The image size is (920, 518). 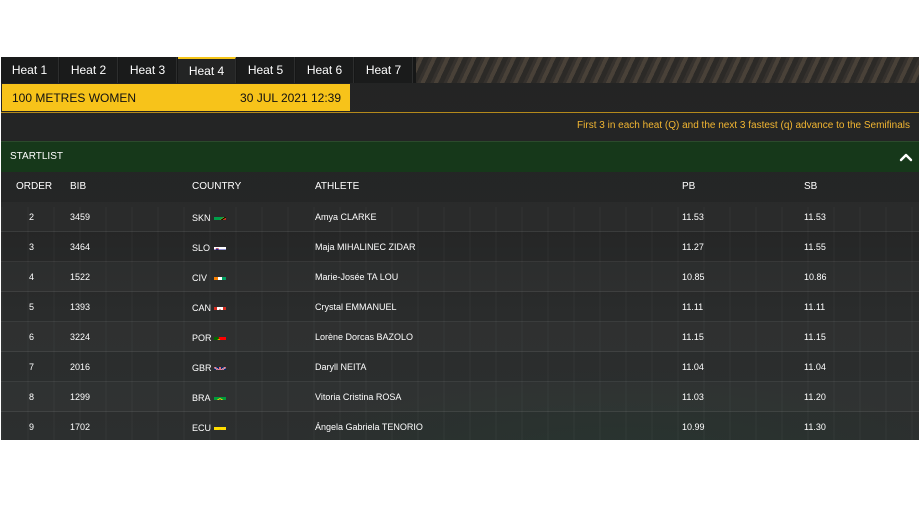 What do you see at coordinates (32, 397) in the screenshot?
I see `order-cell: 8` at bounding box center [32, 397].